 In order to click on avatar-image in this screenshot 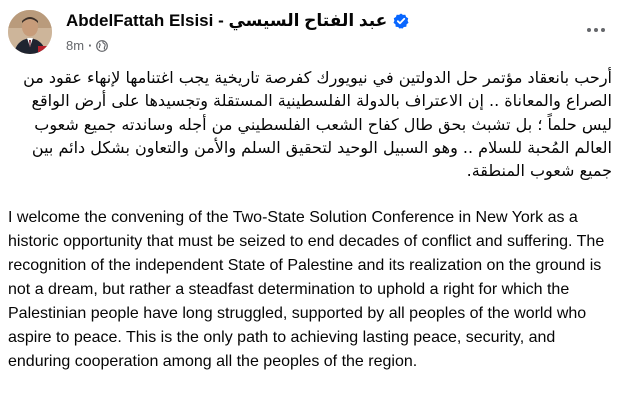, I will do `click(30, 32)`.